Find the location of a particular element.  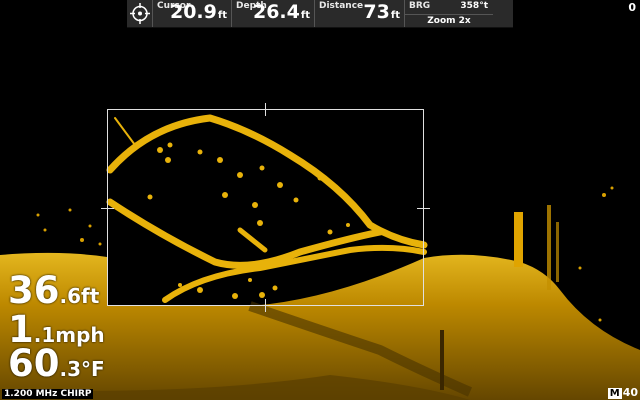

zoom-level: Zoom 2x is located at coordinates (449, 20).